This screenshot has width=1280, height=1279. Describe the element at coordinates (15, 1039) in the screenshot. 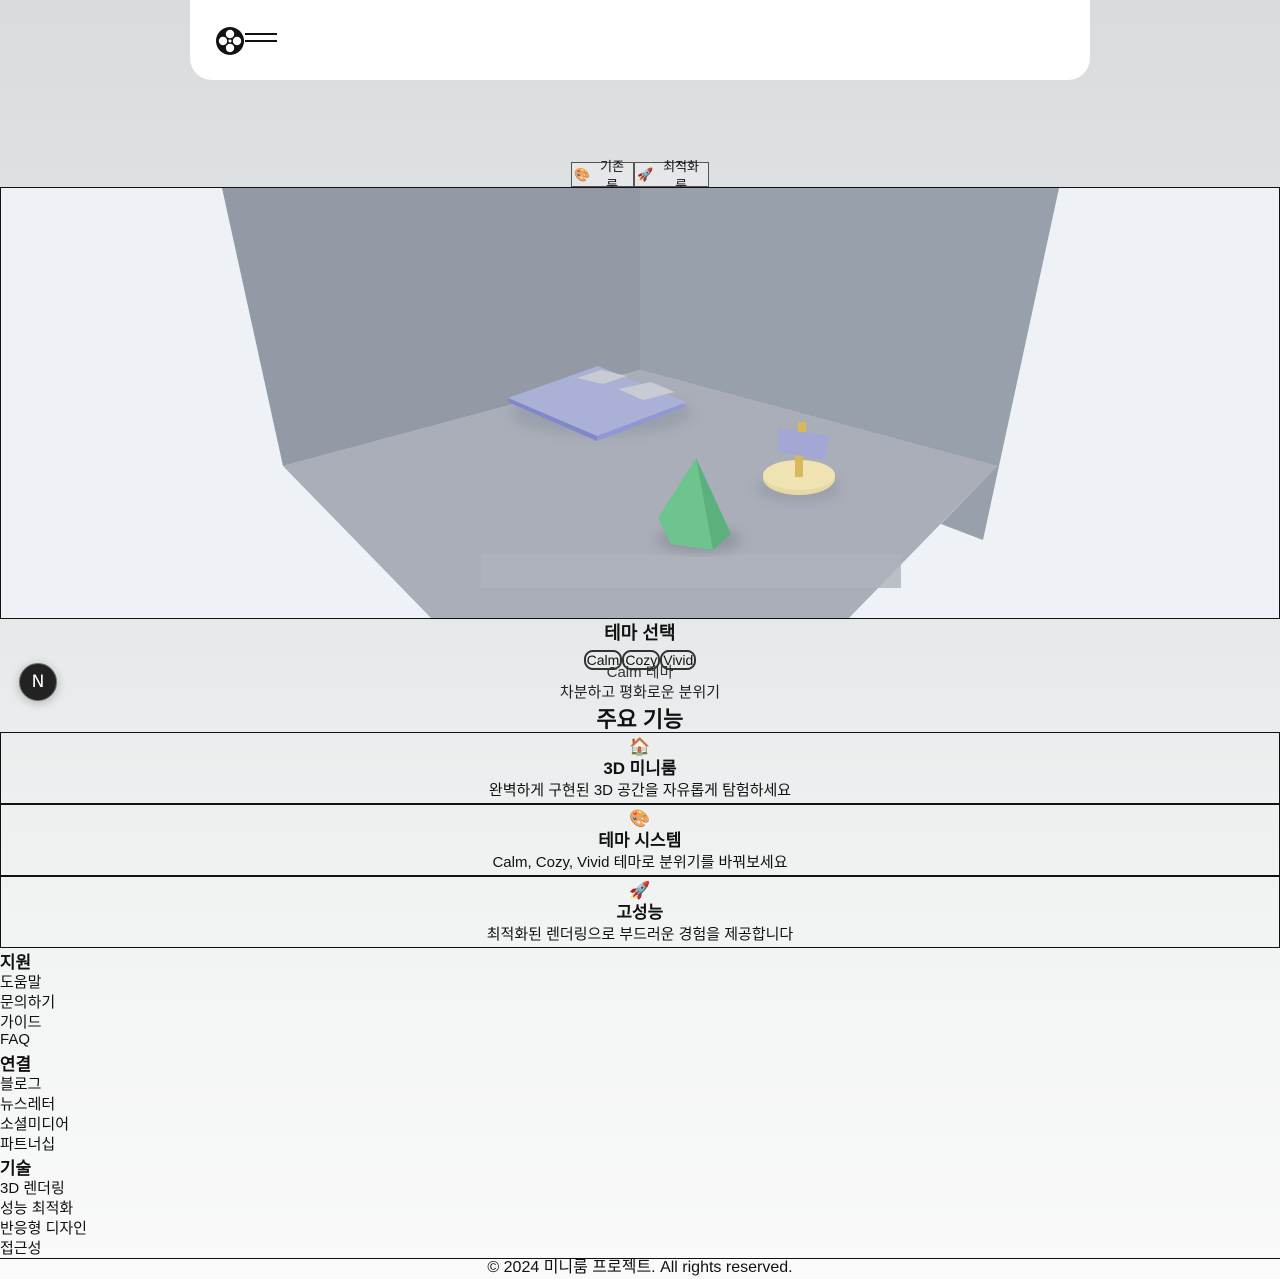

I see `footer-link-faq: FAQ` at that location.